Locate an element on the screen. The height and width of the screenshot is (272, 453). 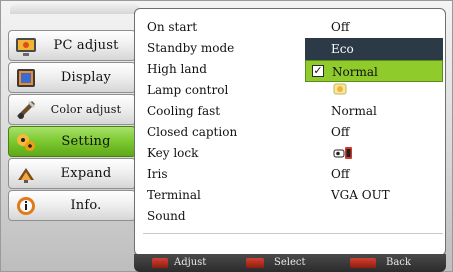
top-strip is located at coordinates (75, 9).